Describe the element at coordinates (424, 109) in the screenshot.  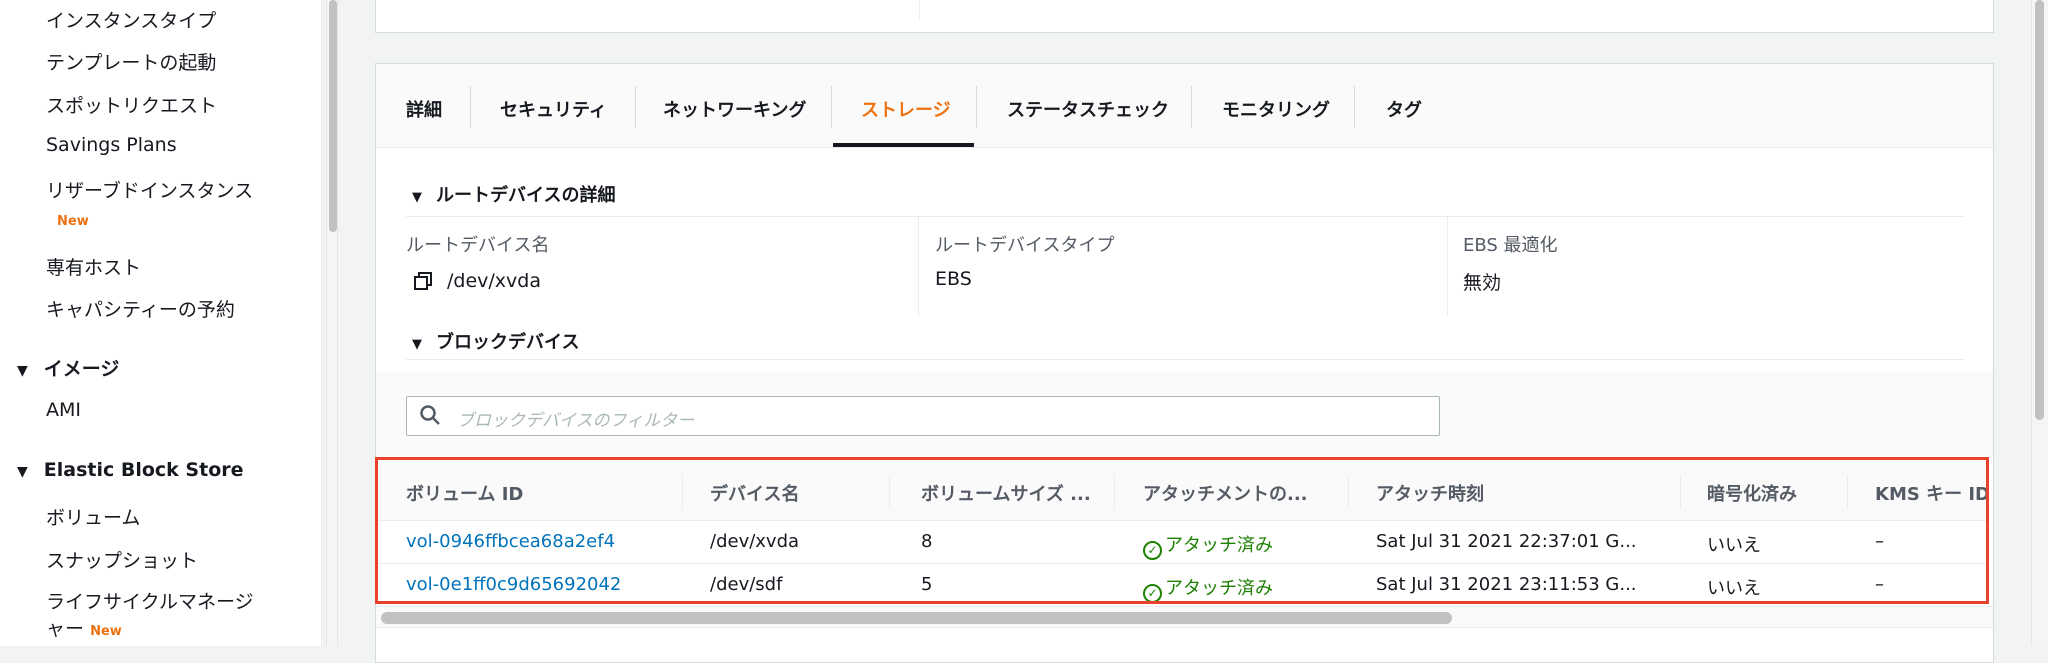
I see `tab-details: 詳細` at that location.